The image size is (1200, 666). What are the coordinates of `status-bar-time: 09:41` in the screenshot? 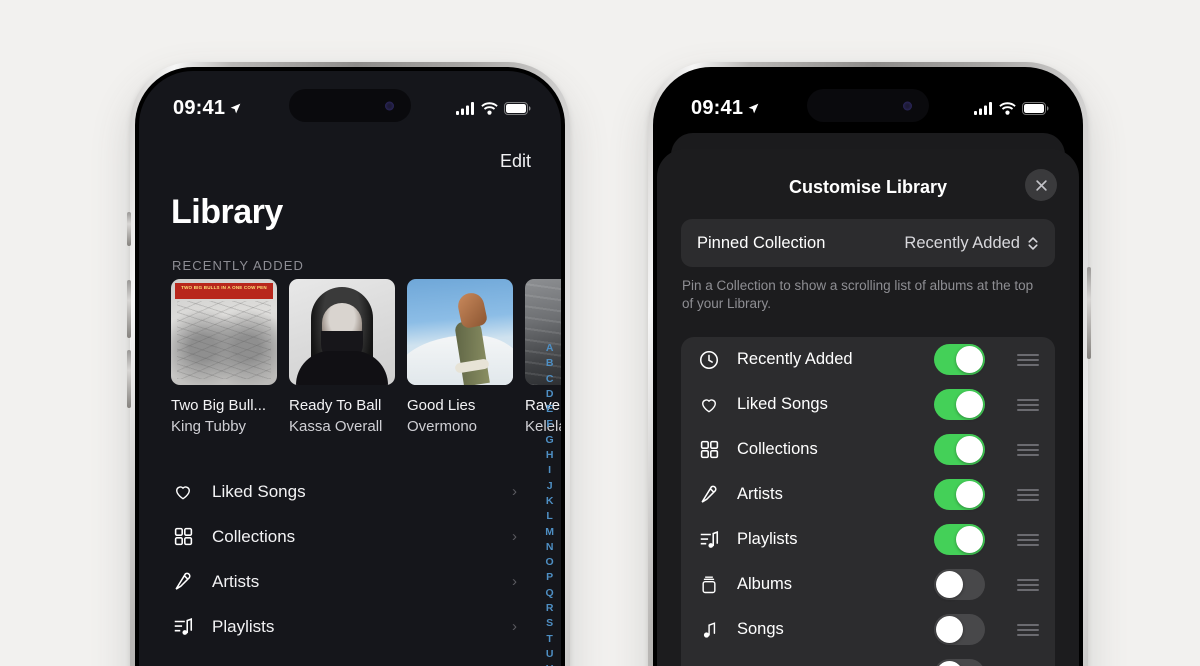 It's located at (717, 107).